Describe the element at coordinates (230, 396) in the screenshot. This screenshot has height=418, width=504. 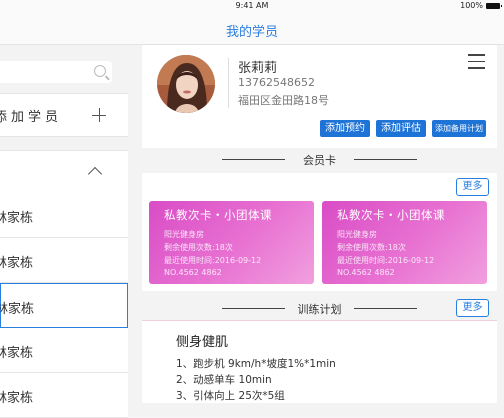
I see `plan-item: 3、引体向上 25次*5组` at that location.